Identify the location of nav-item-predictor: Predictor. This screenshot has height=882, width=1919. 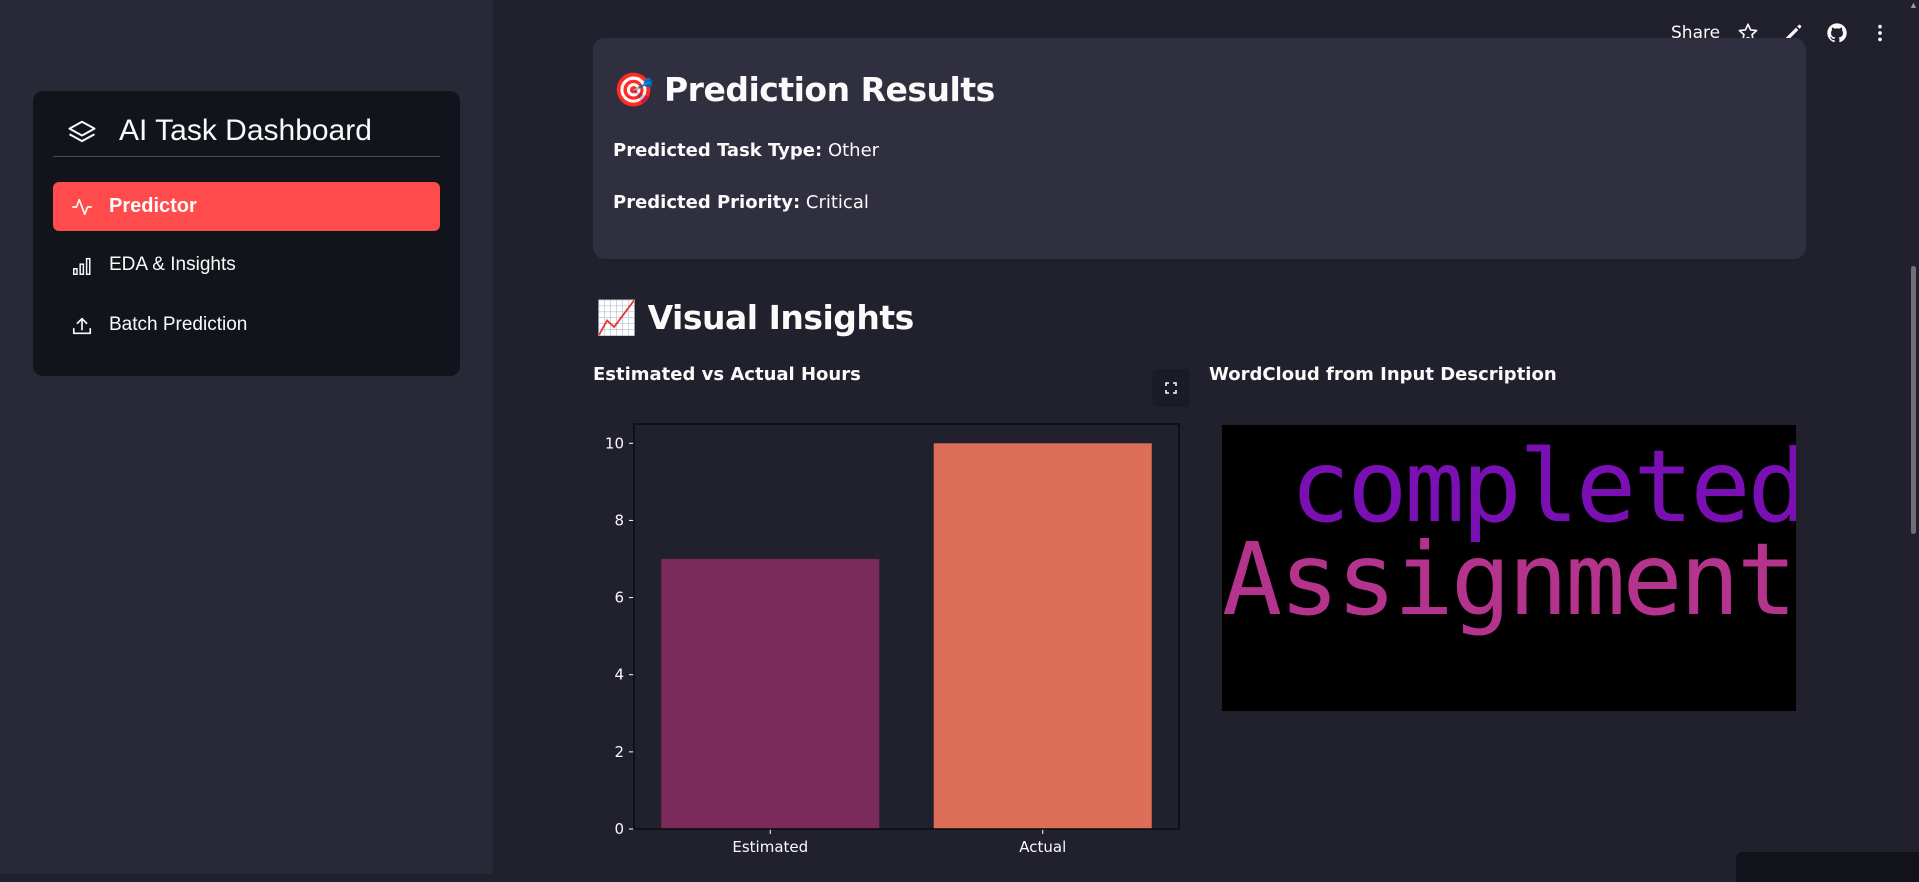
(246, 206).